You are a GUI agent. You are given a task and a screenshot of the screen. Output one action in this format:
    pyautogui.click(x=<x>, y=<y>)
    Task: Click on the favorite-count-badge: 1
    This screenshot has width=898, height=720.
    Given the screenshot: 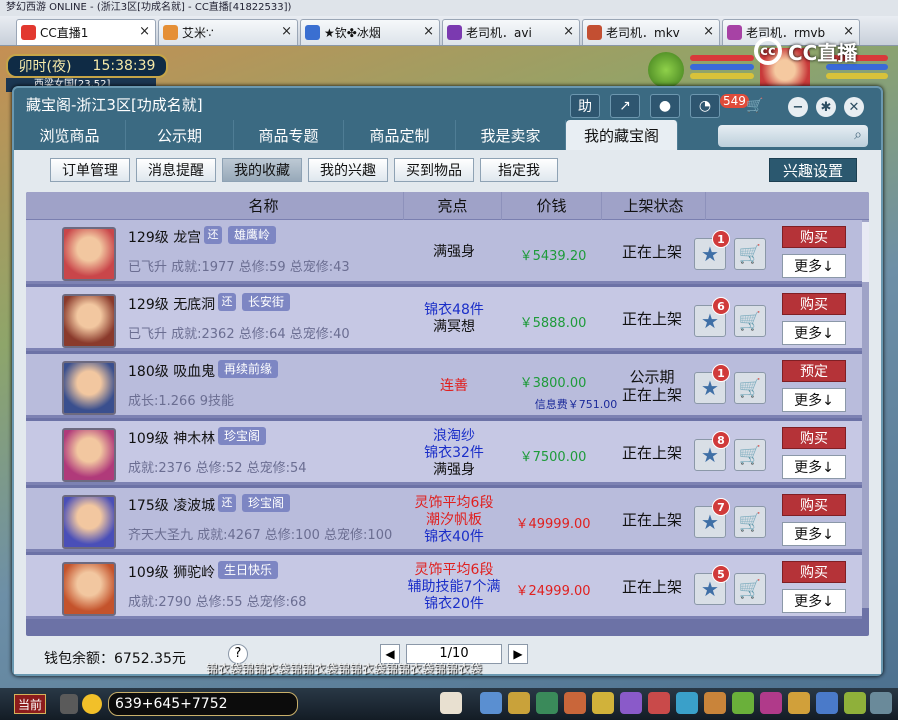 What is the action you would take?
    pyautogui.click(x=721, y=239)
    